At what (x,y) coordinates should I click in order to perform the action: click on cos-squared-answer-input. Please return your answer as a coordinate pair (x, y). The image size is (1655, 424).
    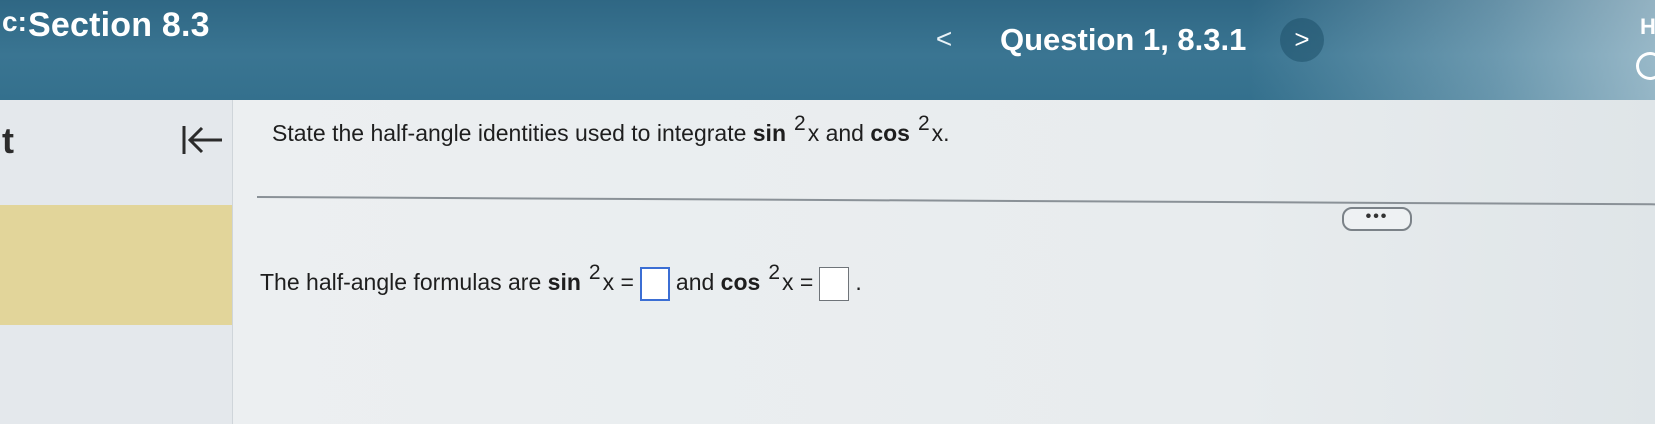
    Looking at the image, I should click on (834, 284).